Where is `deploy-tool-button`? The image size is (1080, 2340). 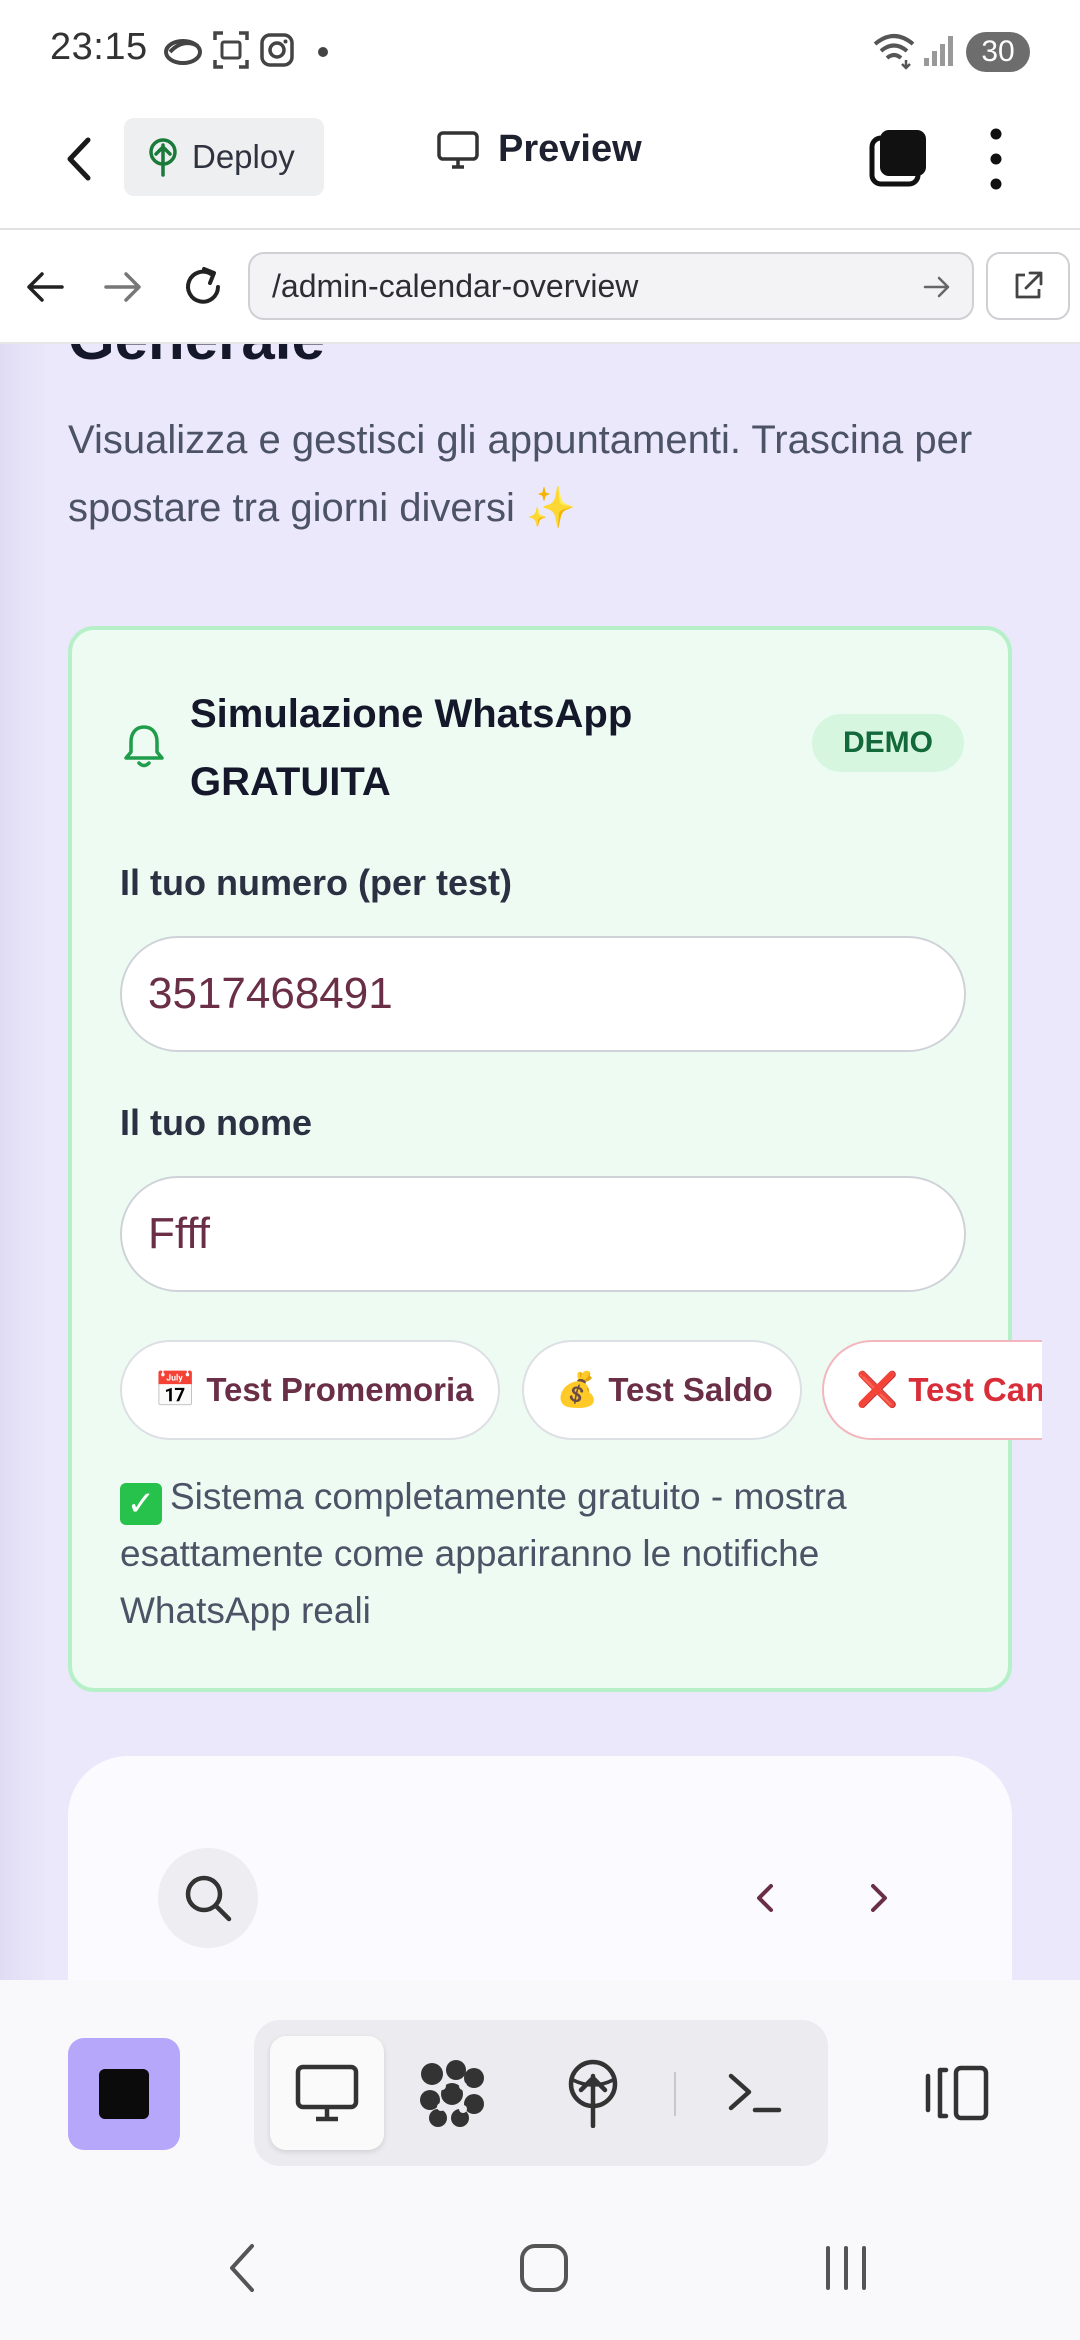
deploy-tool-button is located at coordinates (593, 2093).